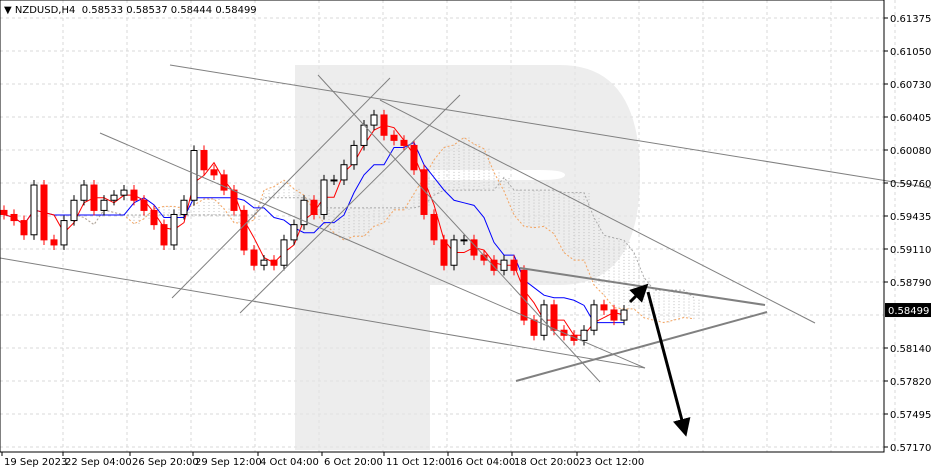  What do you see at coordinates (98, 462) in the screenshot?
I see `x-tick-label: 22 Sep 04:00` at bounding box center [98, 462].